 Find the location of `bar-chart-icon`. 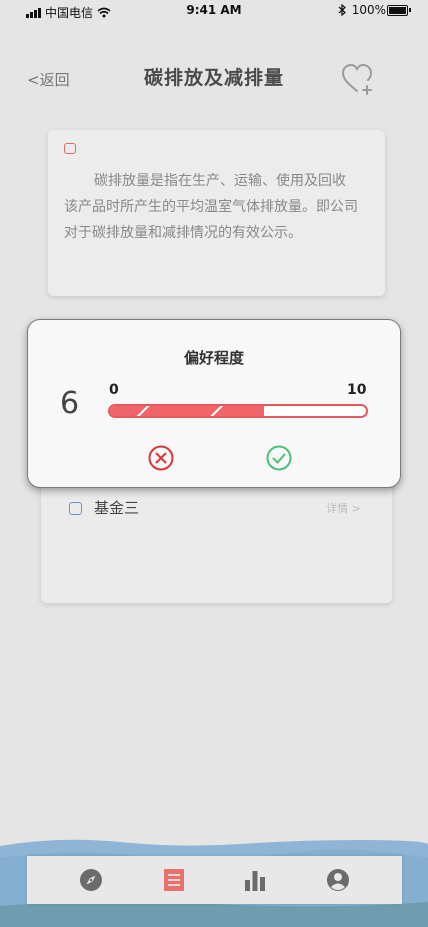

bar-chart-icon is located at coordinates (255, 880).